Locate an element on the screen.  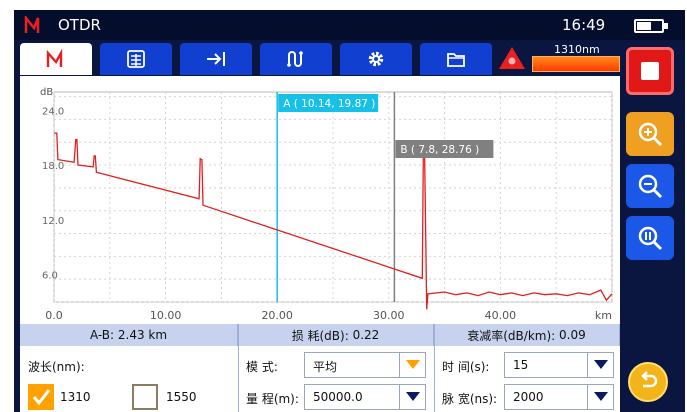
wavelength-1550-label: 1550 is located at coordinates (181, 397).